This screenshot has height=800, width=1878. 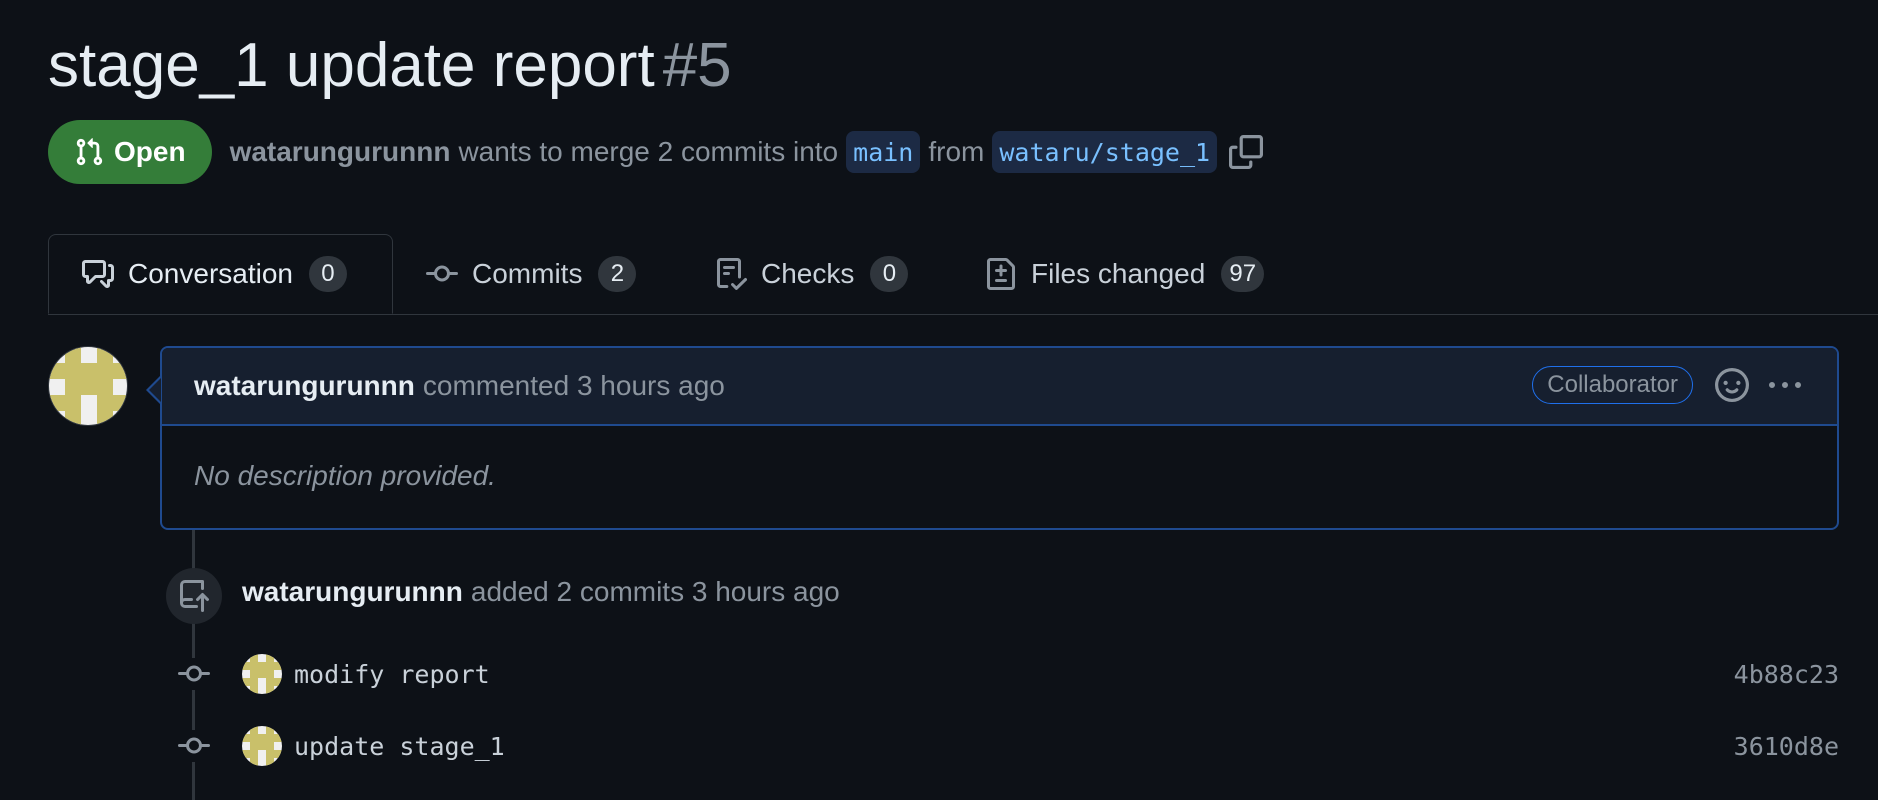 I want to click on copy-icon, so click(x=1246, y=152).